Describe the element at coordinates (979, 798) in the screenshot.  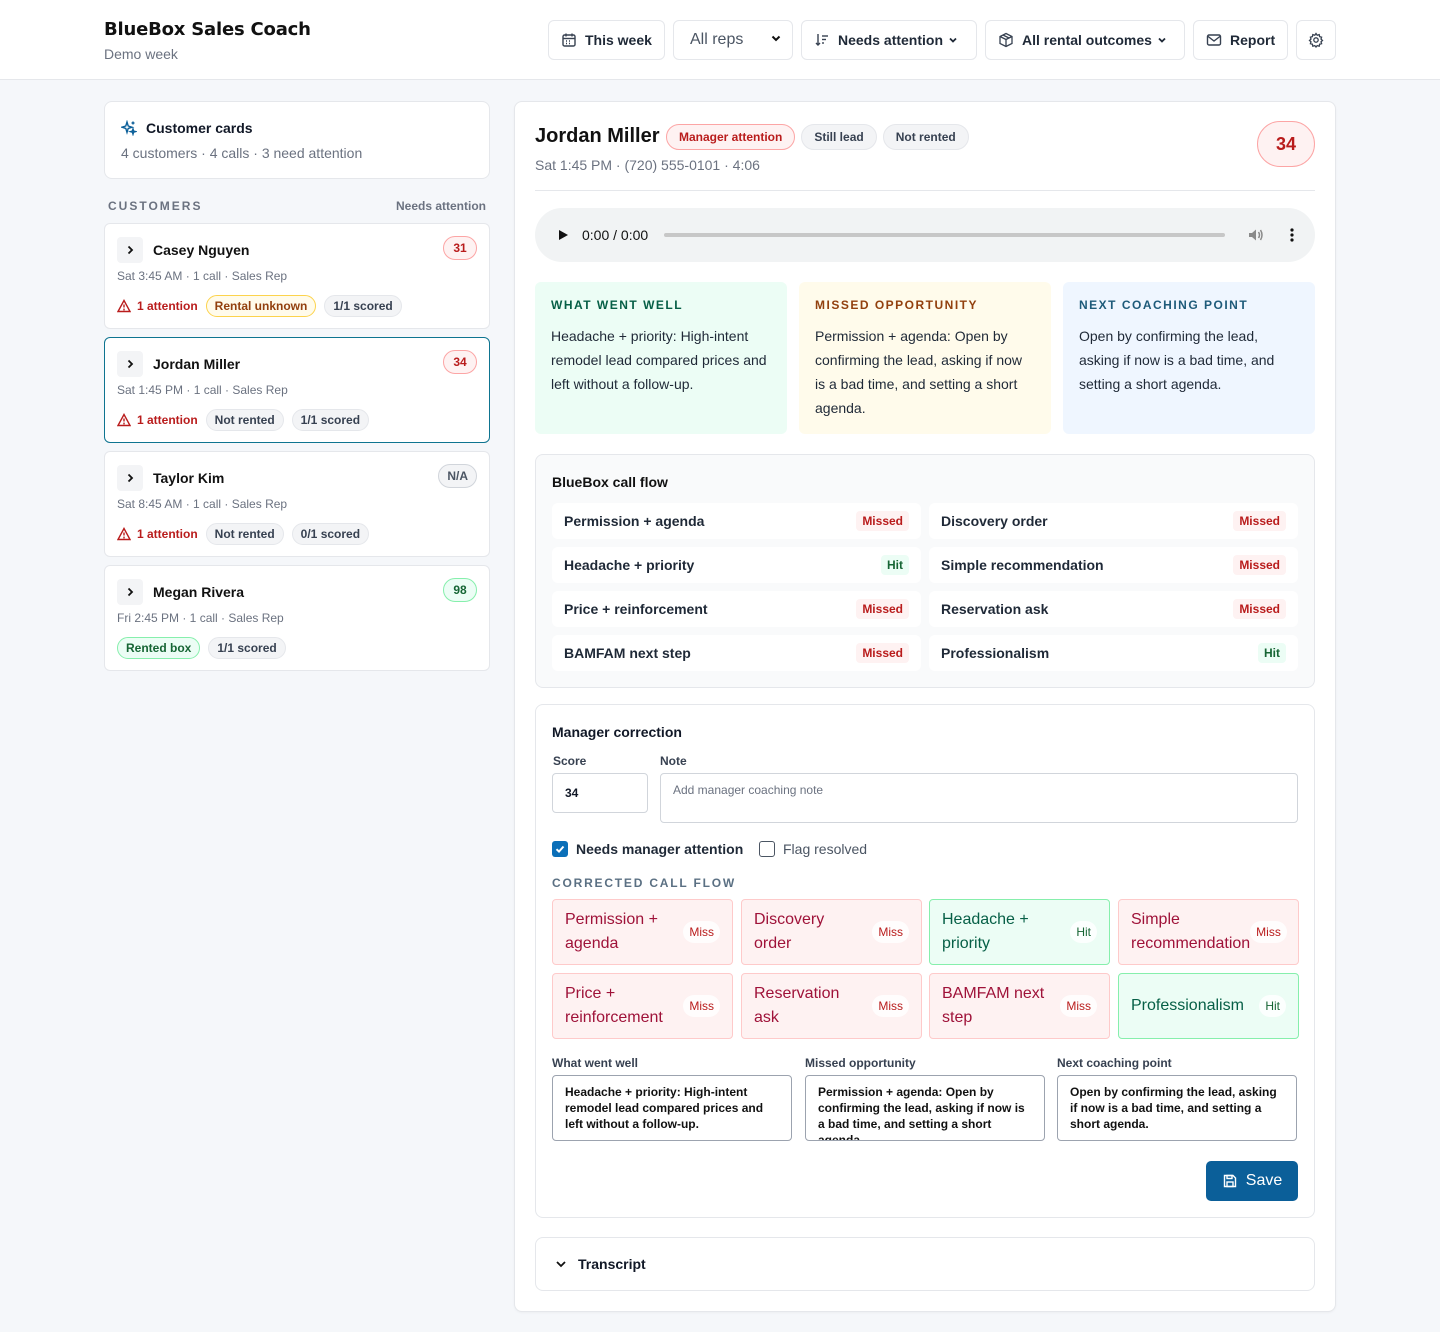
I see `note-textarea: Add manager coaching note` at that location.